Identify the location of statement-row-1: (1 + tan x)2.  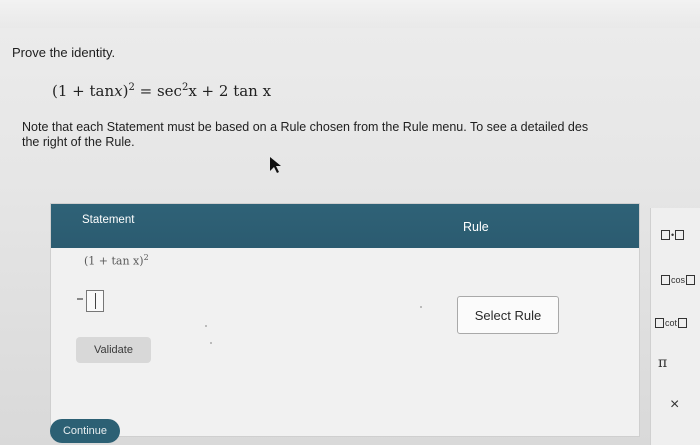
(116, 260).